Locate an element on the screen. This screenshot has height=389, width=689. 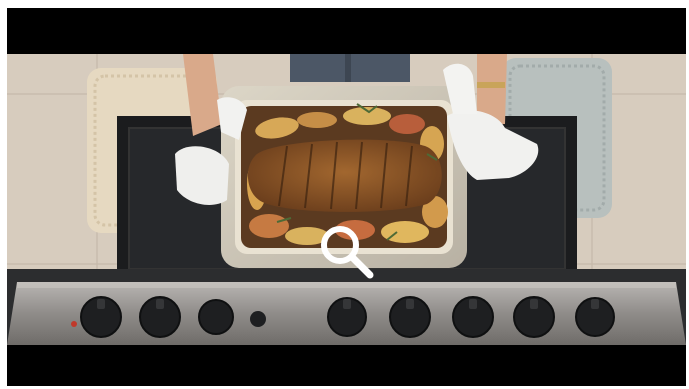
search-icon is located at coordinates (347, 252).